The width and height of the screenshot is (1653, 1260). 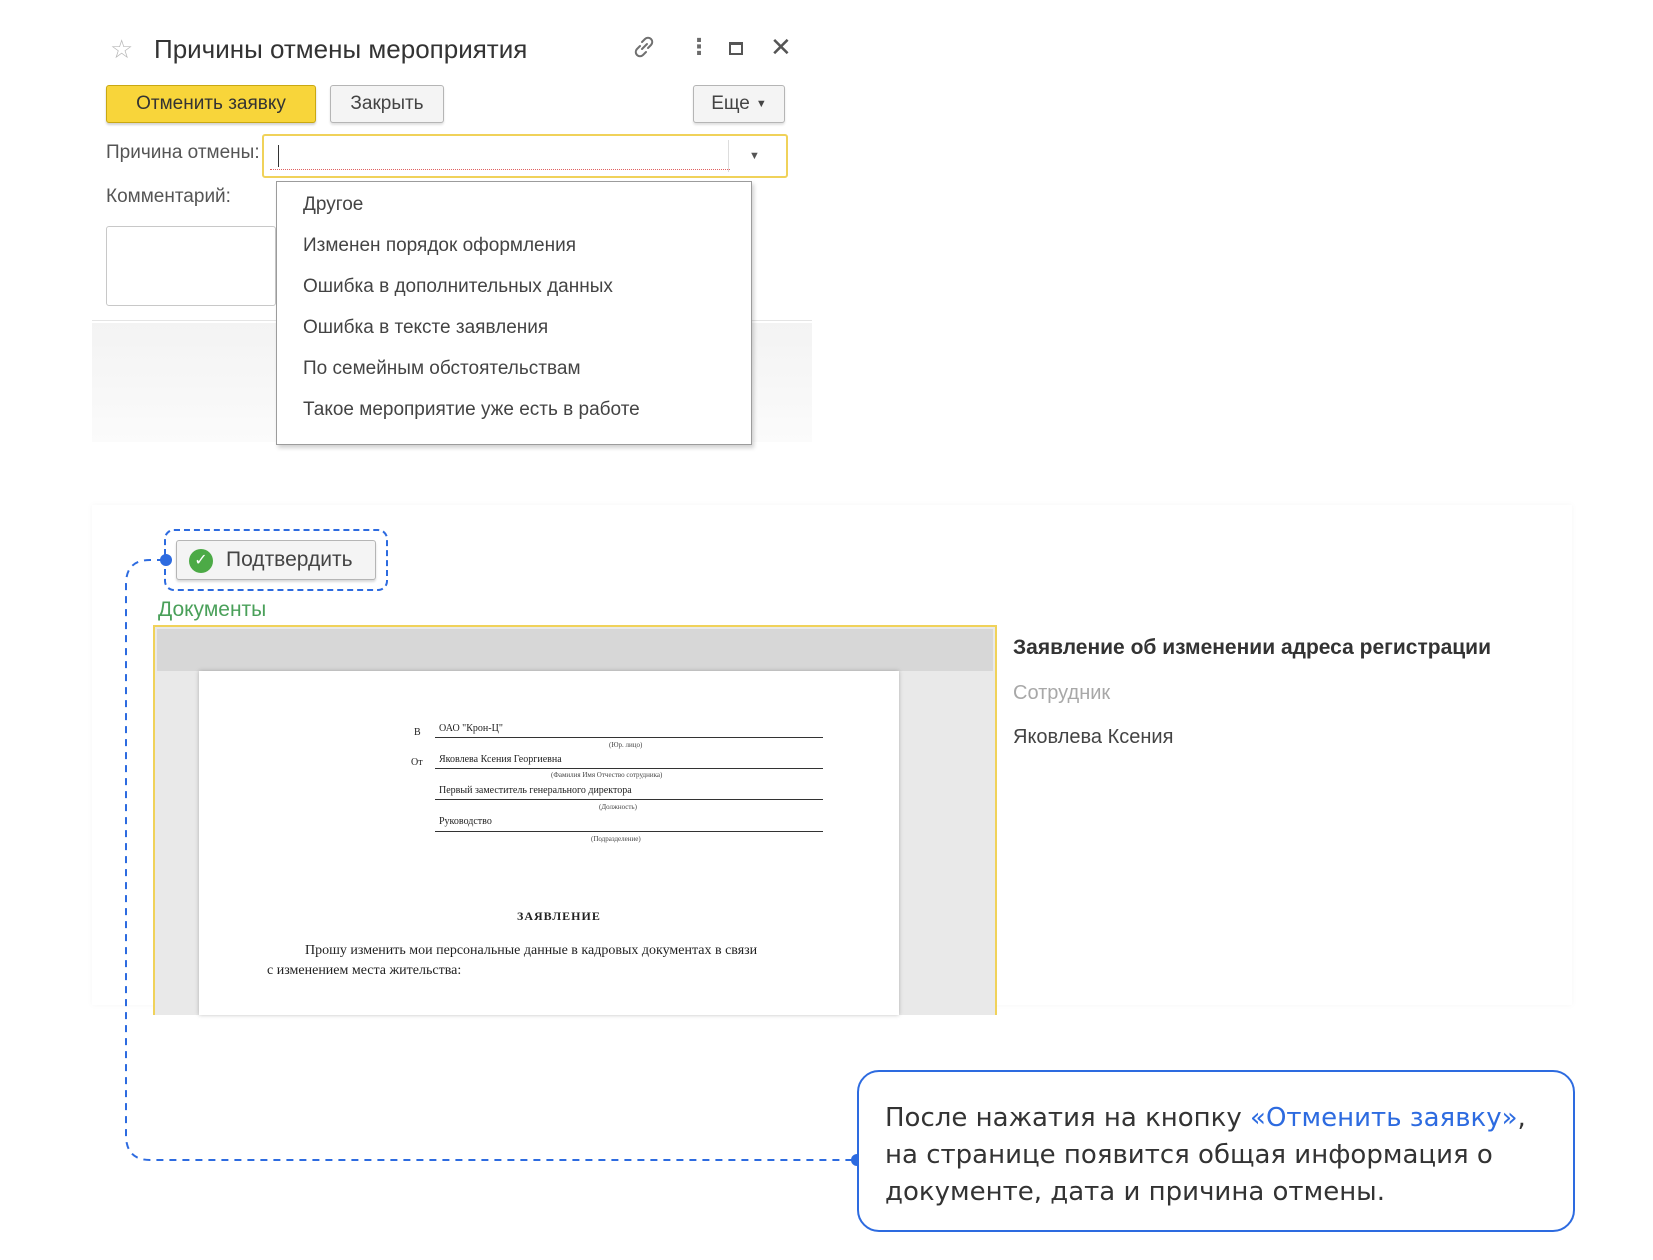 I want to click on doc-to-value: ОАО "Крон-Ц", so click(x=471, y=728).